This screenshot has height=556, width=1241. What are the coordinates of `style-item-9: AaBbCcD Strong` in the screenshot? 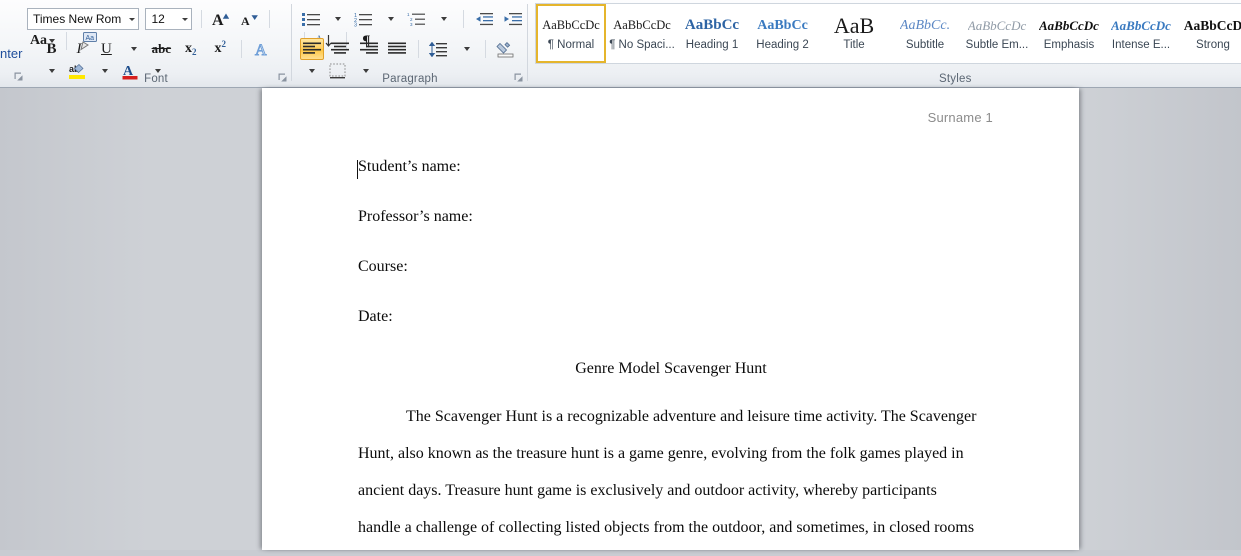 It's located at (1209, 33).